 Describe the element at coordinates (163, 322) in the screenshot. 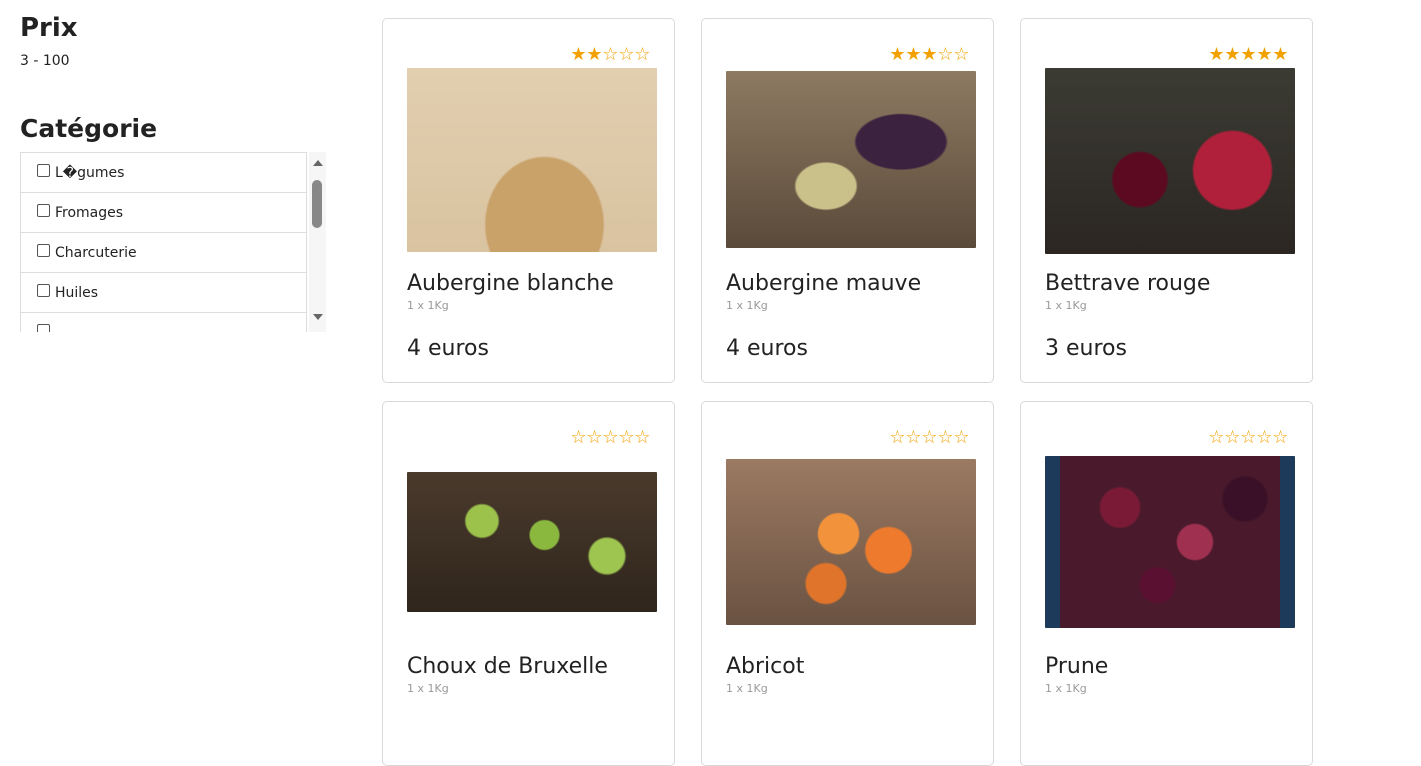

I see `category-item-partial` at that location.